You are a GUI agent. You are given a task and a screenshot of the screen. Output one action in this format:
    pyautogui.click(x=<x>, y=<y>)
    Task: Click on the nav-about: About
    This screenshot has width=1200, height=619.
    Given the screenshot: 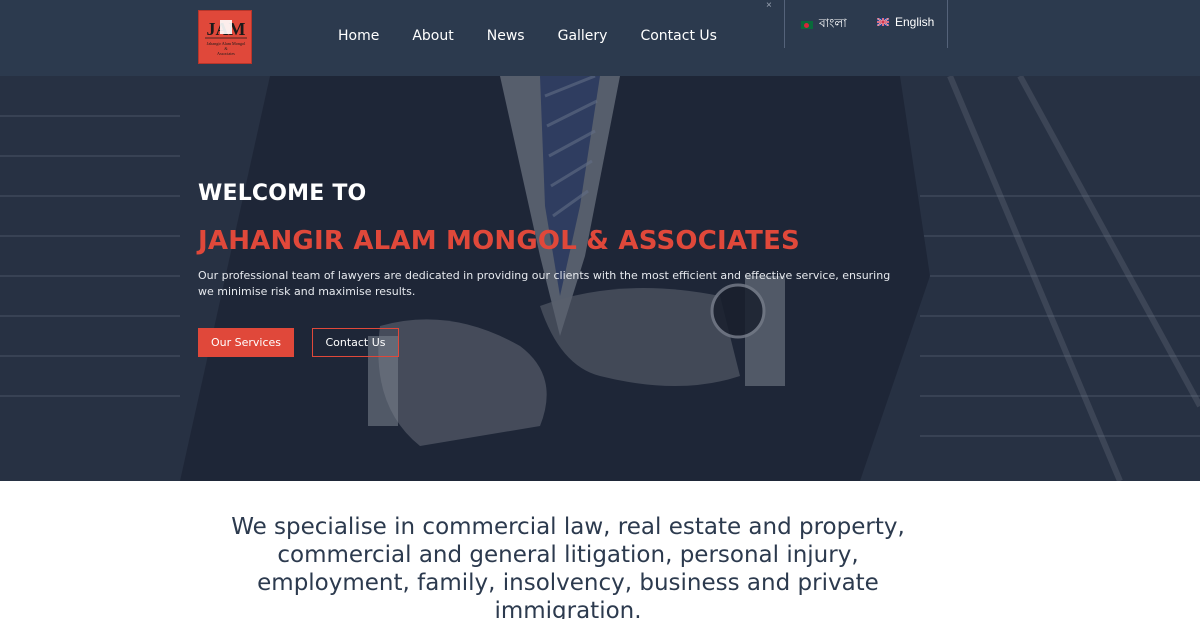 What is the action you would take?
    pyautogui.click(x=432, y=36)
    